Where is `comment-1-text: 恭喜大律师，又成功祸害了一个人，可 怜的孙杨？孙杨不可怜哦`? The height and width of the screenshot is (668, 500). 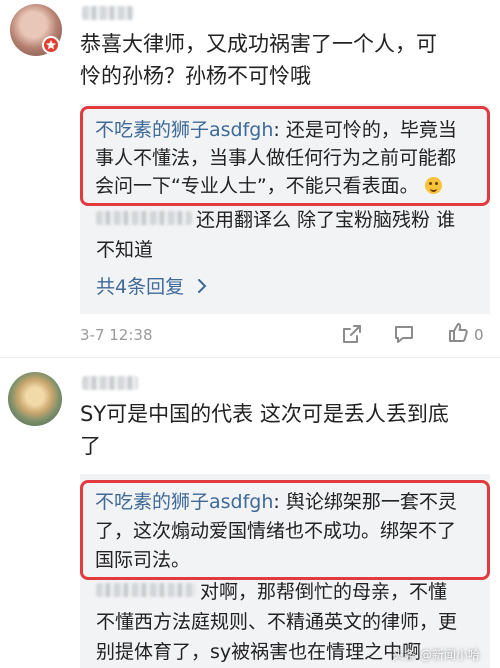
comment-1-text: 恭喜大律师，又成功祸害了一个人，可 怜的孙杨？孙杨不可怜哦 is located at coordinates (258, 60).